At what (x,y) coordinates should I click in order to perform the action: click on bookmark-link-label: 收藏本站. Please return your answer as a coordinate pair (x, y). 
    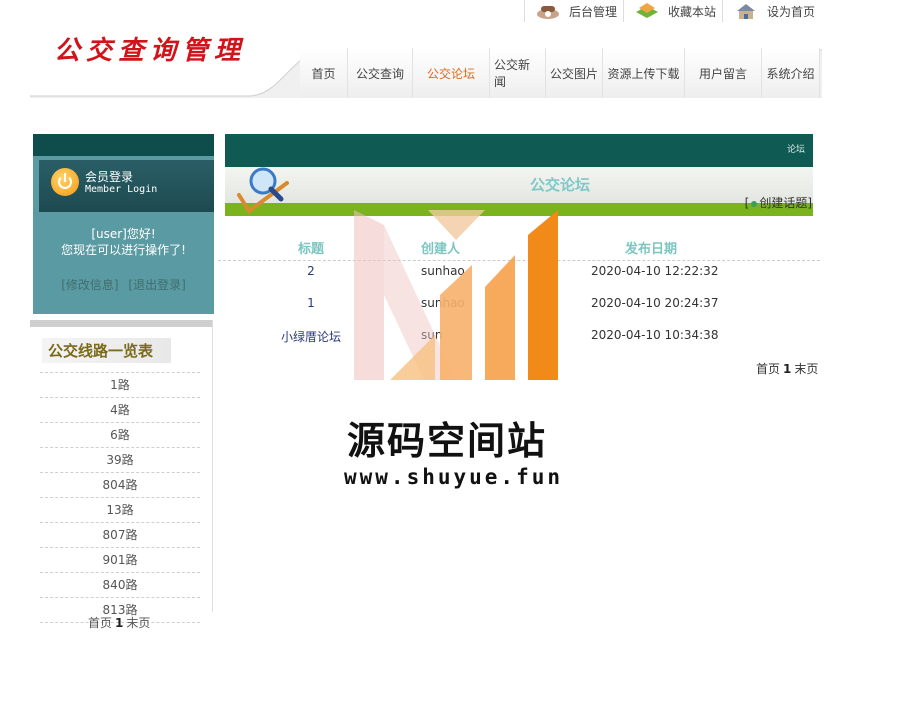
    Looking at the image, I should click on (692, 11).